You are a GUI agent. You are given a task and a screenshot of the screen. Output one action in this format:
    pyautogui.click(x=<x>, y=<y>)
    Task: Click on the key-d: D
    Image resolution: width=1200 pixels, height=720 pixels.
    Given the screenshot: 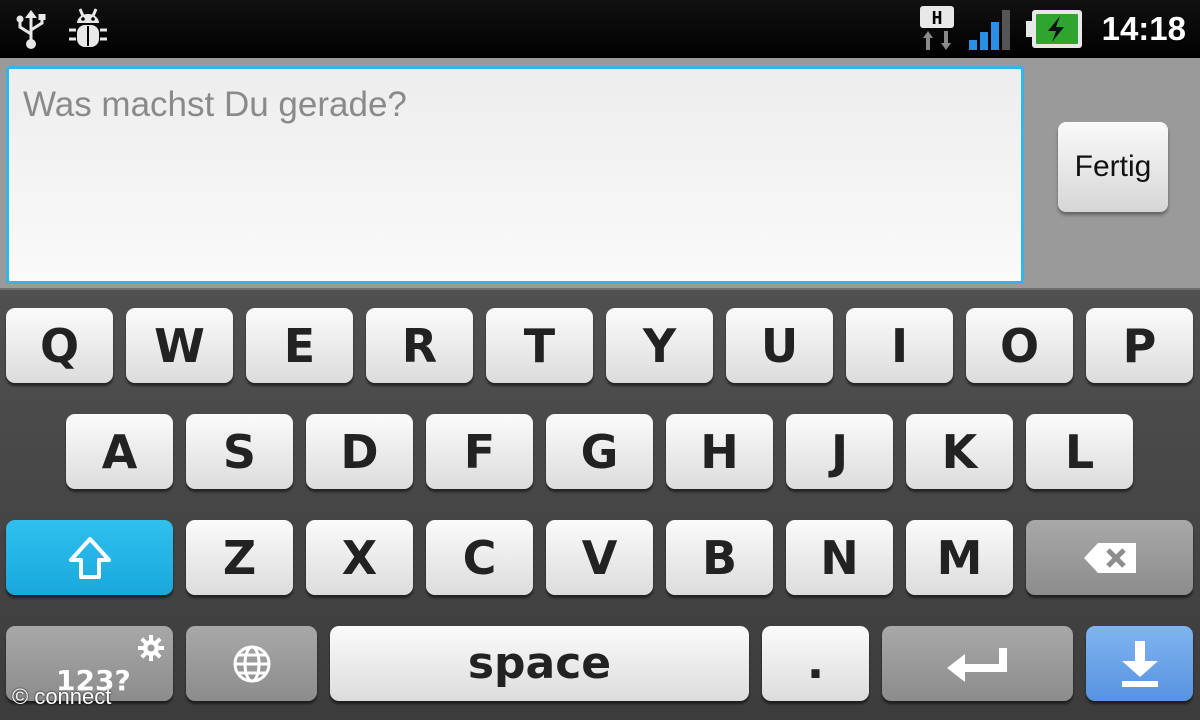 What is the action you would take?
    pyautogui.click(x=359, y=451)
    